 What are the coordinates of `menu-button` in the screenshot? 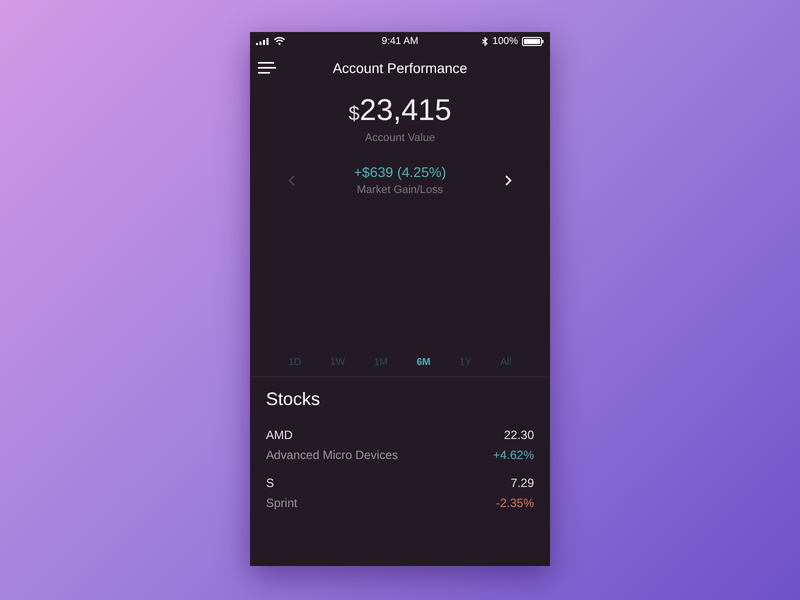 It's located at (267, 68).